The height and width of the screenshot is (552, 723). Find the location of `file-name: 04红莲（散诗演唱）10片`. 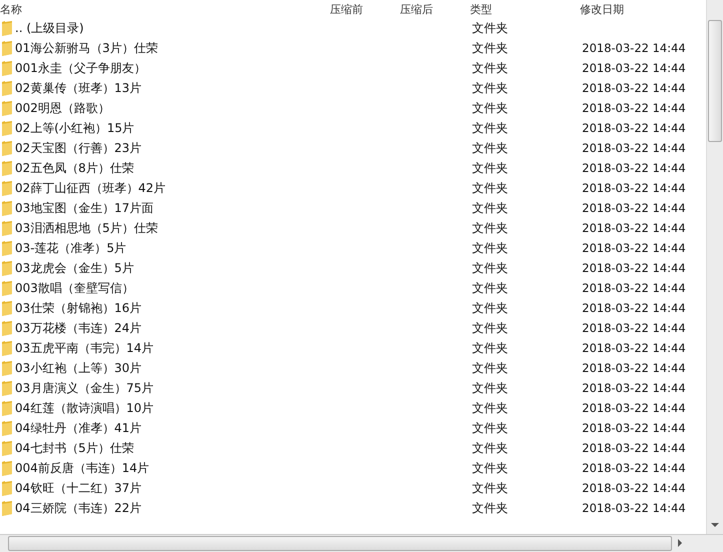

file-name: 04红莲（散诗演唱）10片 is located at coordinates (84, 408).